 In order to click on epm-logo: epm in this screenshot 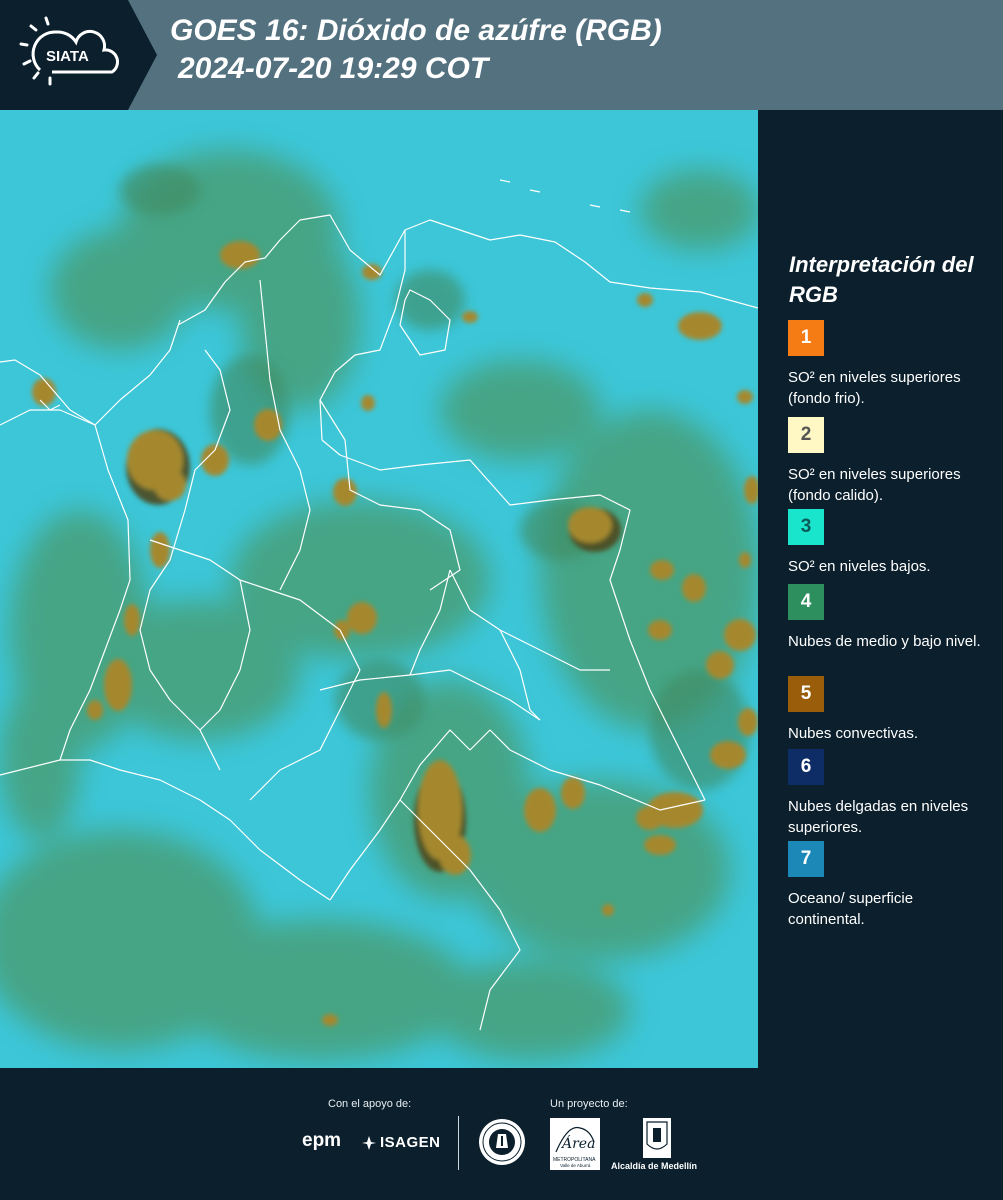, I will do `click(321, 1141)`.